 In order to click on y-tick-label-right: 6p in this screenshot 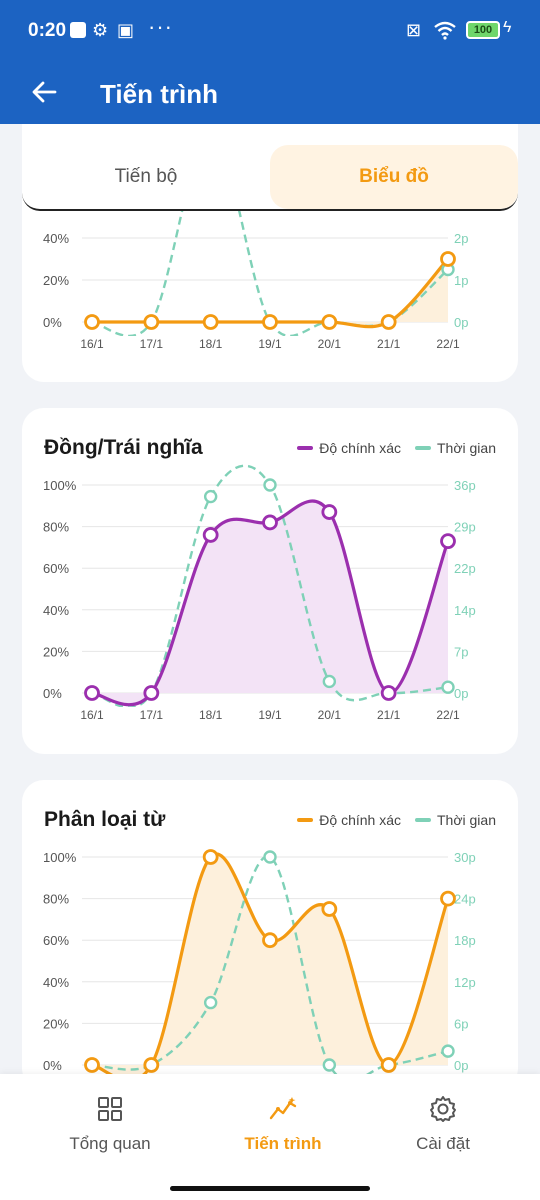, I will do `click(461, 1023)`.